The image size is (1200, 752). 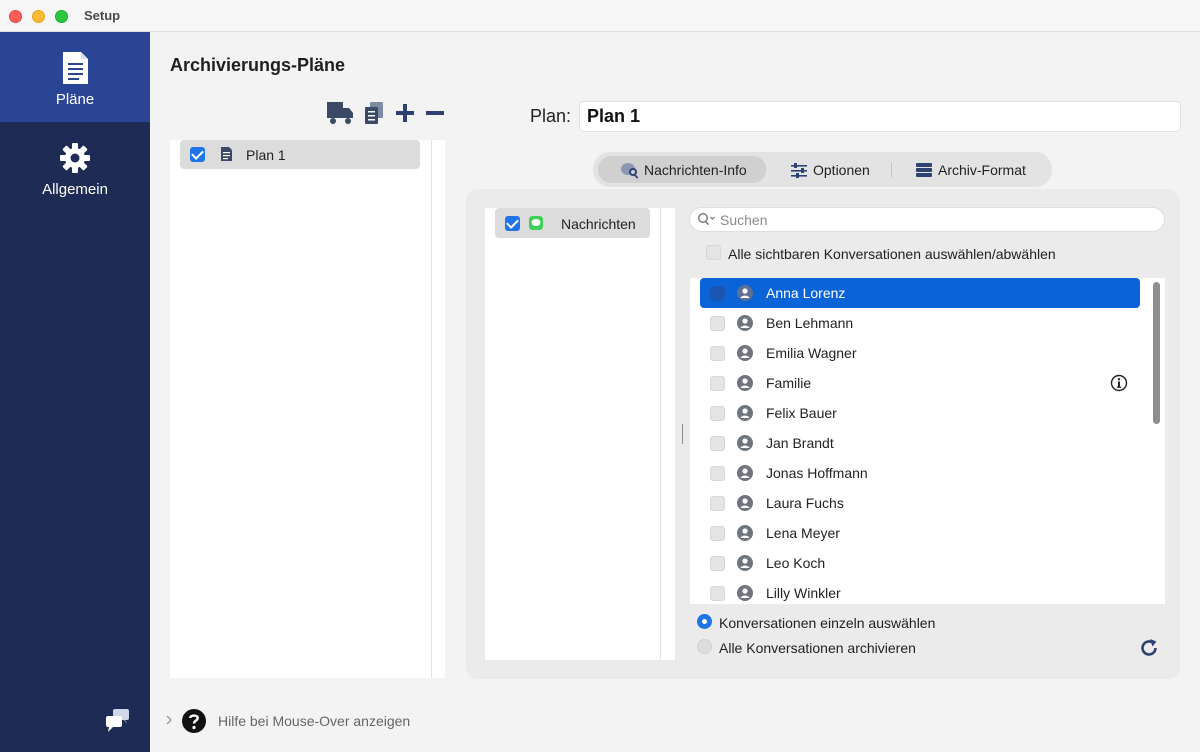 What do you see at coordinates (800, 443) in the screenshot?
I see `conversation-name: Jan Brandt` at bounding box center [800, 443].